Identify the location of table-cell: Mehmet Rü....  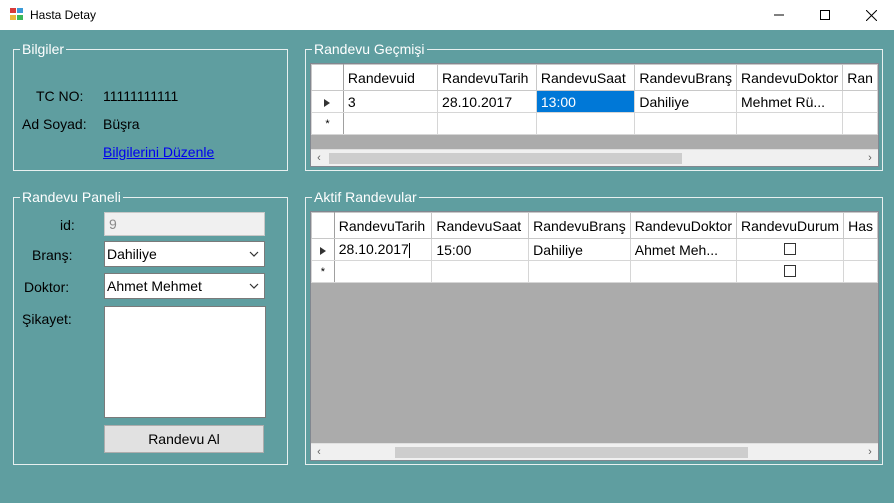
(789, 101).